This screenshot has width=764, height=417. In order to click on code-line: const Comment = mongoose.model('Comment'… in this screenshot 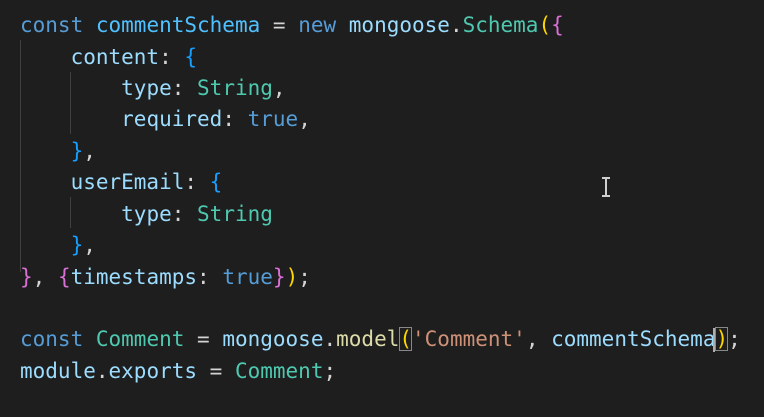, I will do `click(380, 339)`.